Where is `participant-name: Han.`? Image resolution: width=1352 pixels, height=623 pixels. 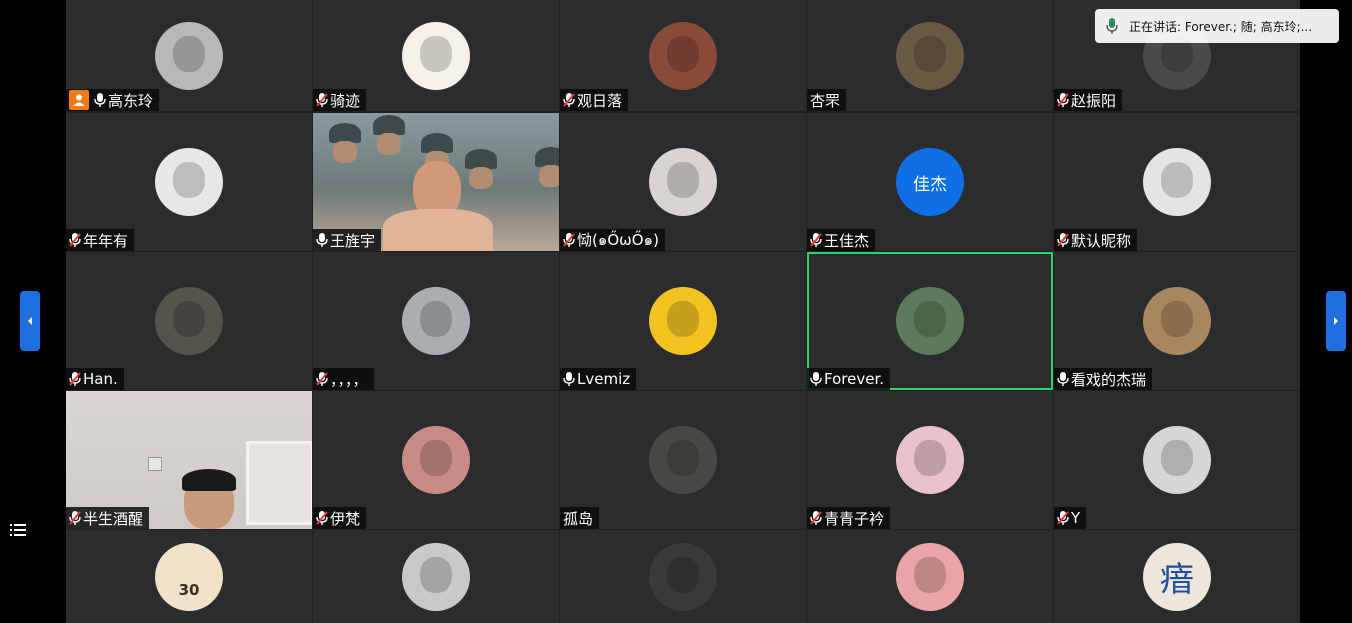 participant-name: Han. is located at coordinates (100, 379).